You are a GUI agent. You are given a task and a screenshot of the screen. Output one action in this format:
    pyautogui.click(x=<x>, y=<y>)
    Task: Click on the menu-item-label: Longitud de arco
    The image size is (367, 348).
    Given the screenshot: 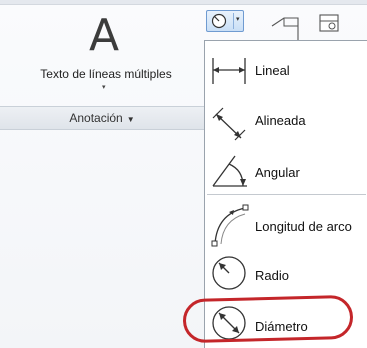 What is the action you would take?
    pyautogui.click(x=303, y=226)
    